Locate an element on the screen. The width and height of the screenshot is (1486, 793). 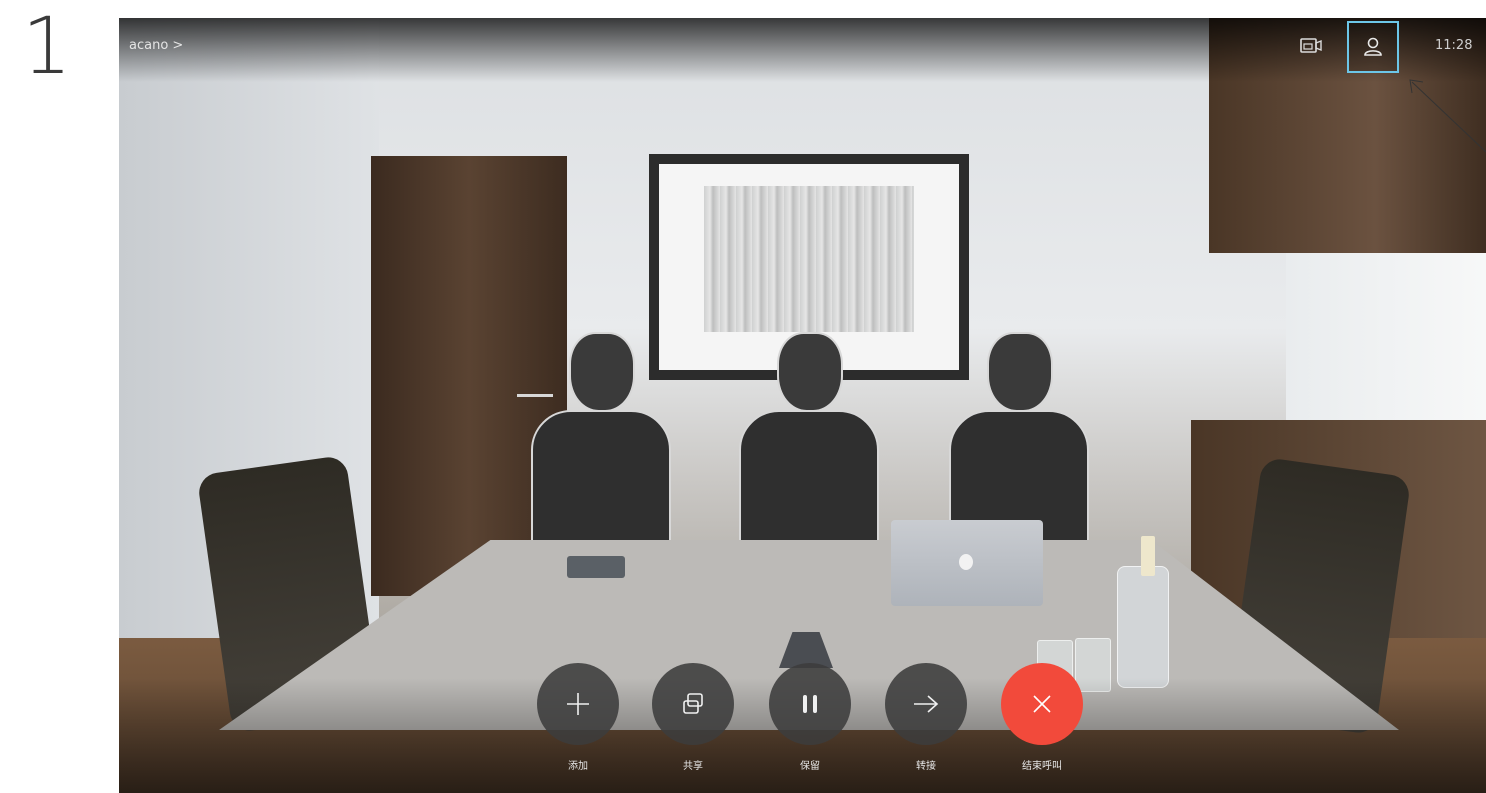
transfer-button is located at coordinates (926, 704).